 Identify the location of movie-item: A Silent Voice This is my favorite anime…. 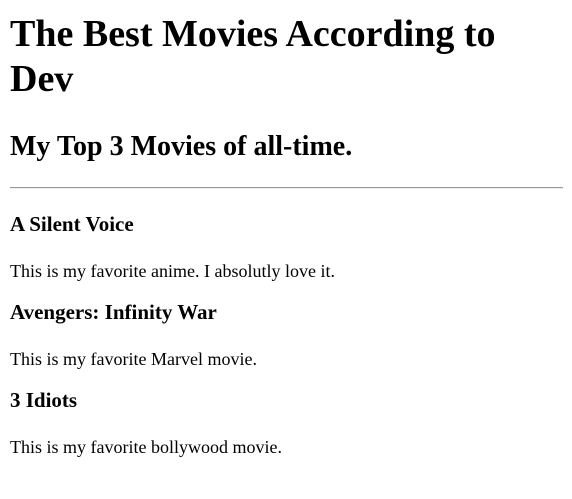
(286, 247).